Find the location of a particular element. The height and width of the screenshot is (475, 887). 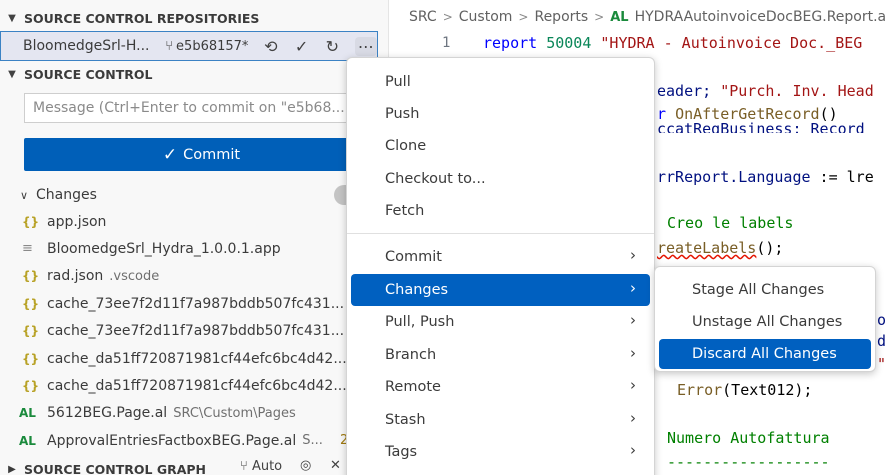

graph-auto-toggle: ⑂ Auto is located at coordinates (261, 466).